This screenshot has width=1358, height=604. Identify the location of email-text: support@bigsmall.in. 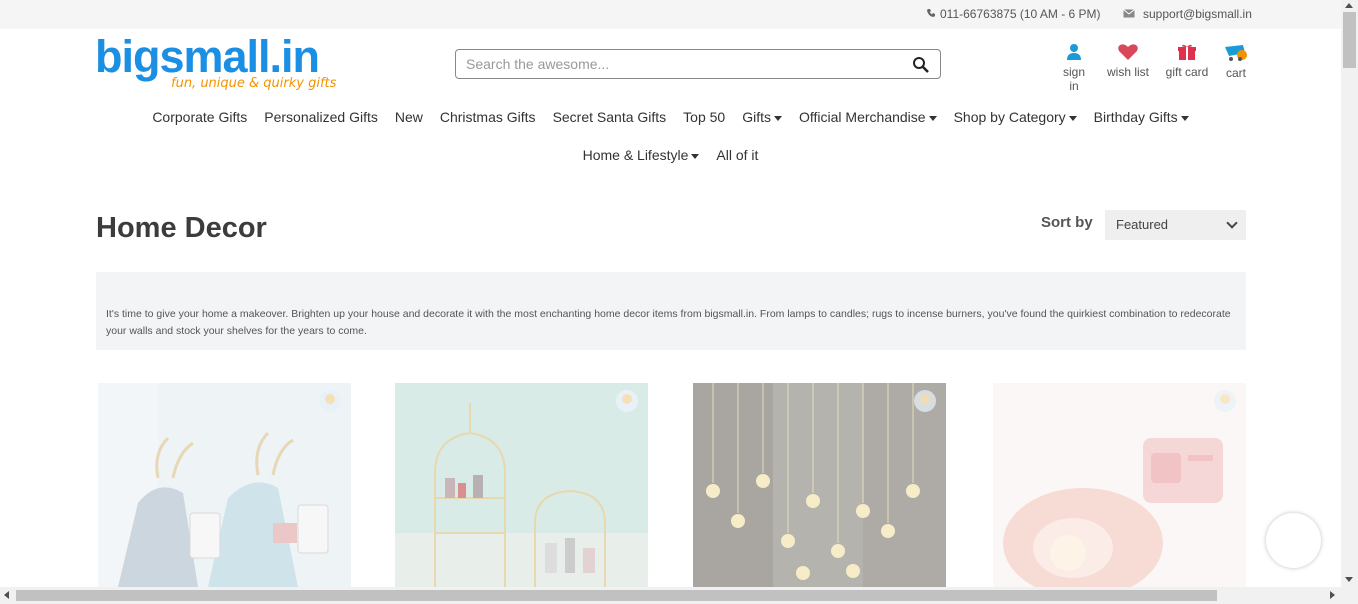
(1197, 14).